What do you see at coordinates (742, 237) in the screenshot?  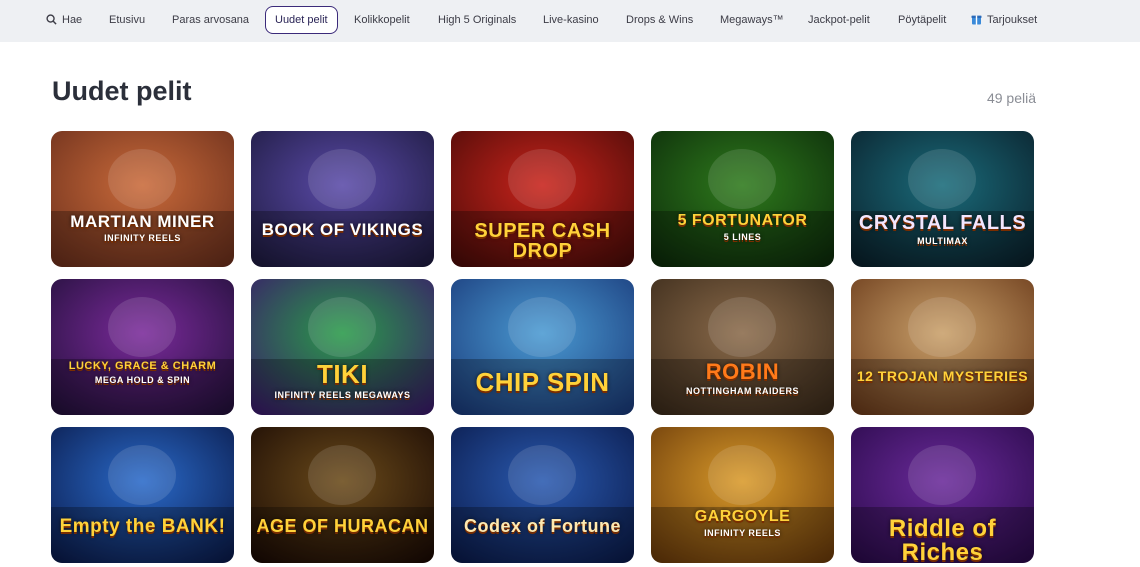 I see `game-subtitle: 5 LINES` at bounding box center [742, 237].